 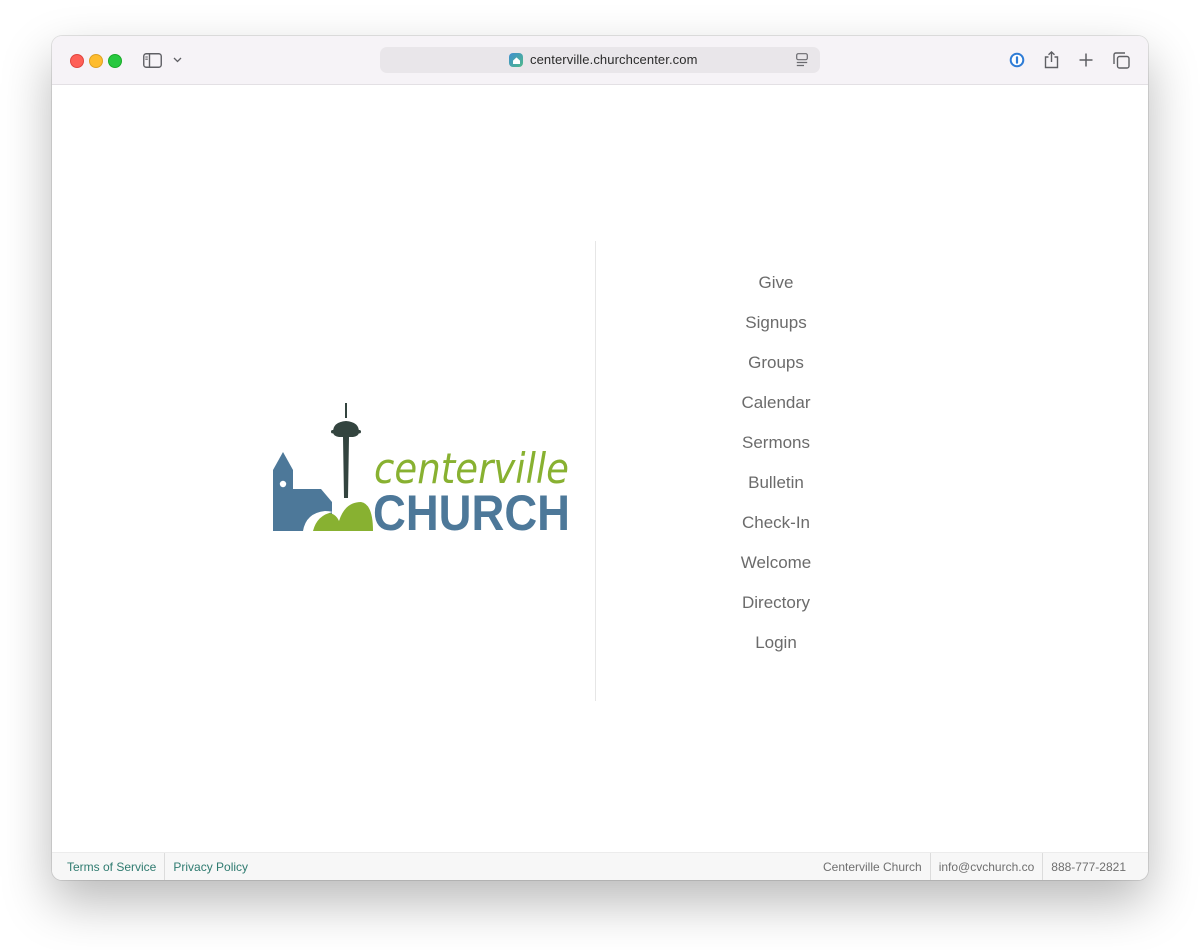 What do you see at coordinates (776, 491) in the screenshot?
I see `nav-bulletin: Bulletin` at bounding box center [776, 491].